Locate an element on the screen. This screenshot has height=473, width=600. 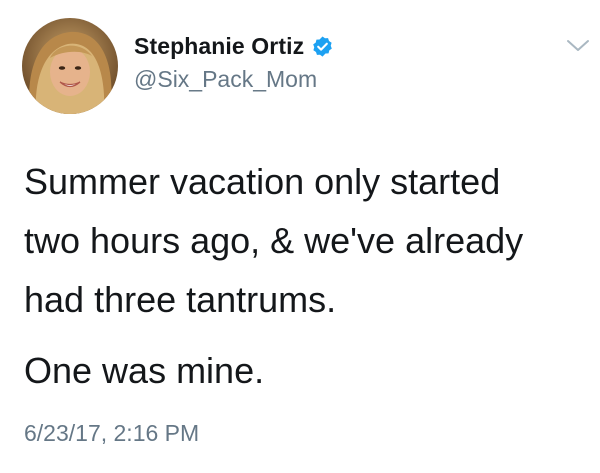
tweet-timestamp: 6/23/17, 2:16 PM is located at coordinates (111, 433).